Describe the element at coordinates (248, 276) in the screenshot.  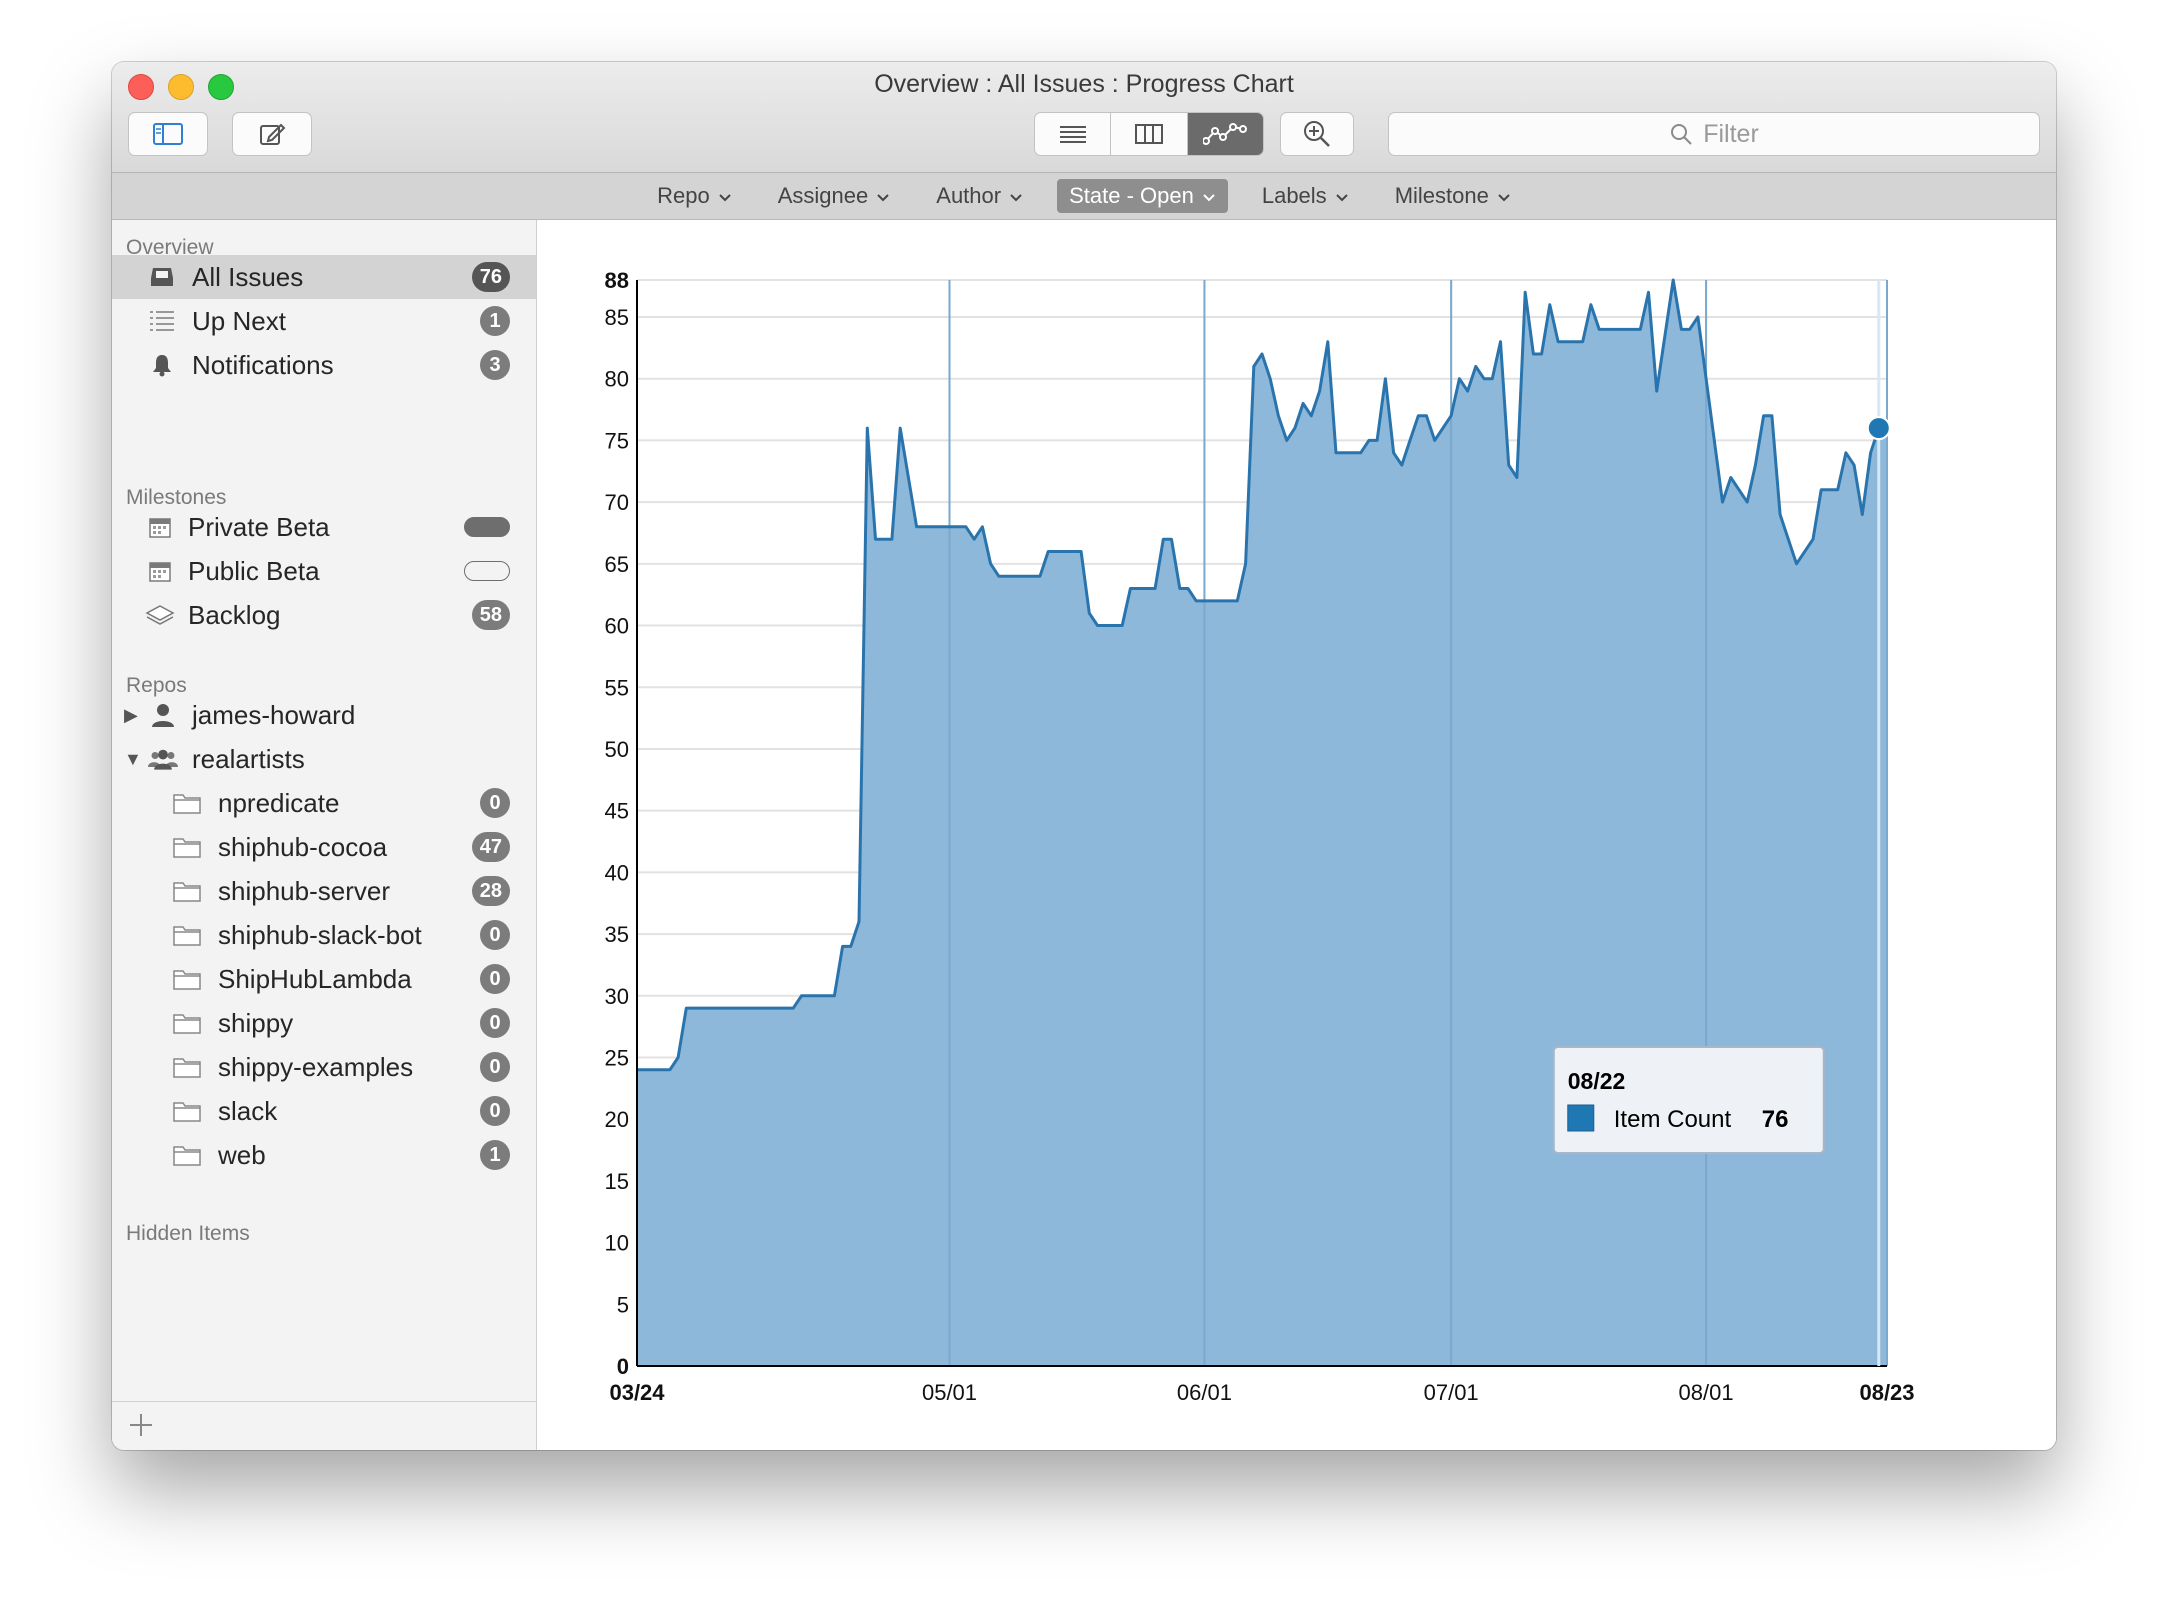
I see `sidebar-item-label: All Issues` at that location.